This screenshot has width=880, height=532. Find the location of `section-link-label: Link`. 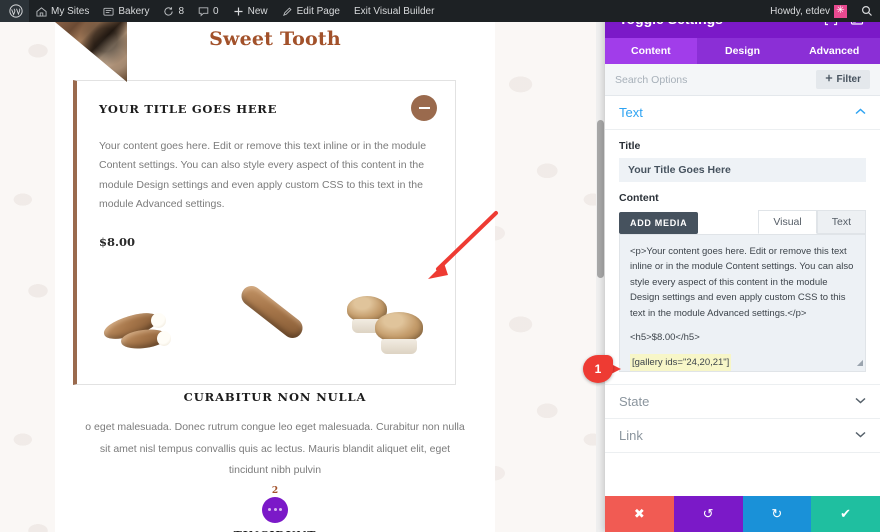

section-link-label: Link is located at coordinates (631, 435).